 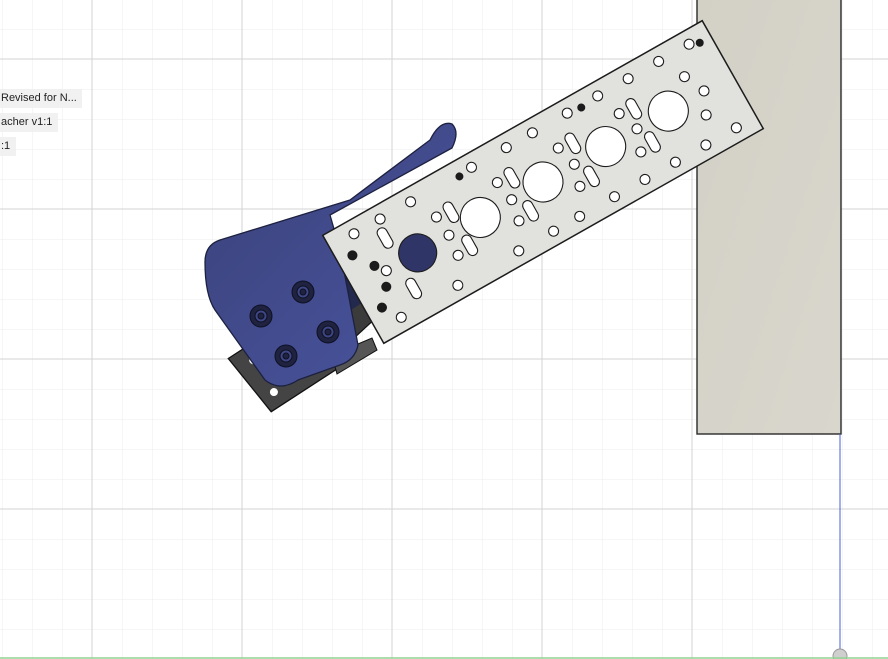 I want to click on browser-item-attacher: acher v1:1, so click(x=29, y=122).